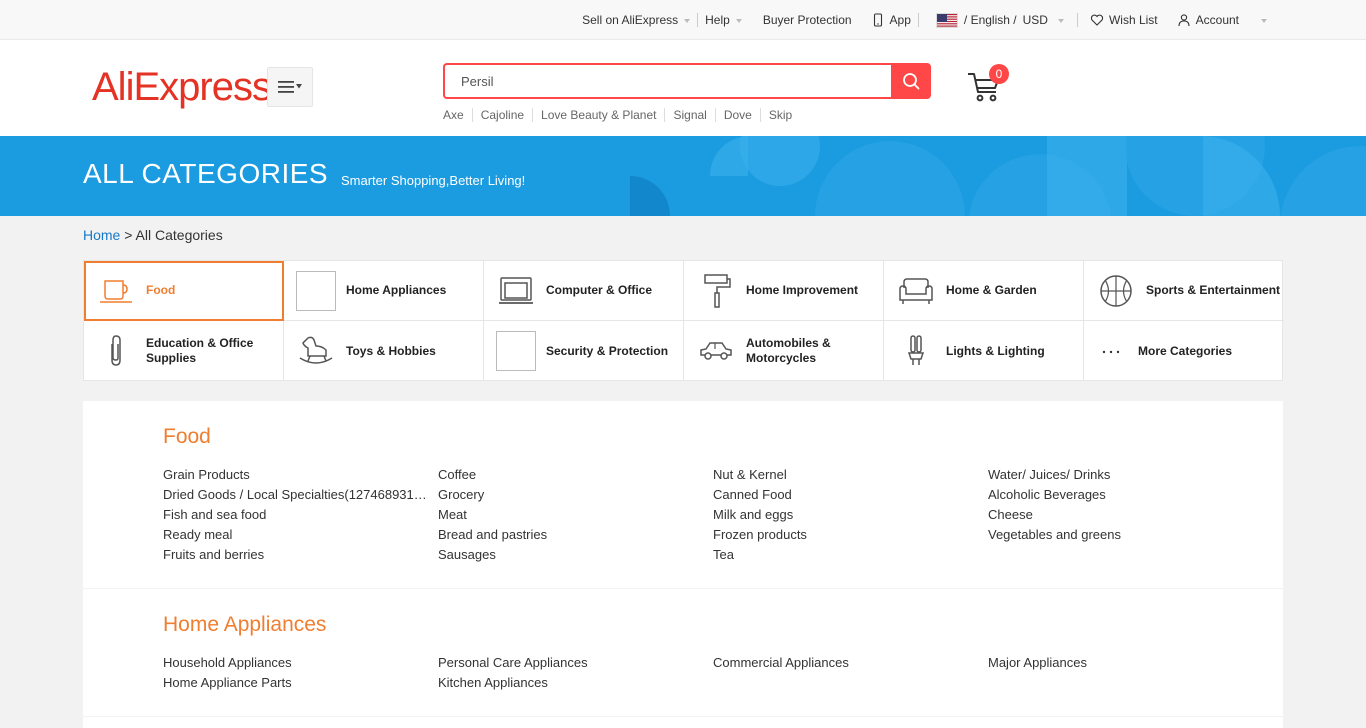  I want to click on category-automobiles-motorcycles: Automobiles & Motorcycles, so click(784, 351).